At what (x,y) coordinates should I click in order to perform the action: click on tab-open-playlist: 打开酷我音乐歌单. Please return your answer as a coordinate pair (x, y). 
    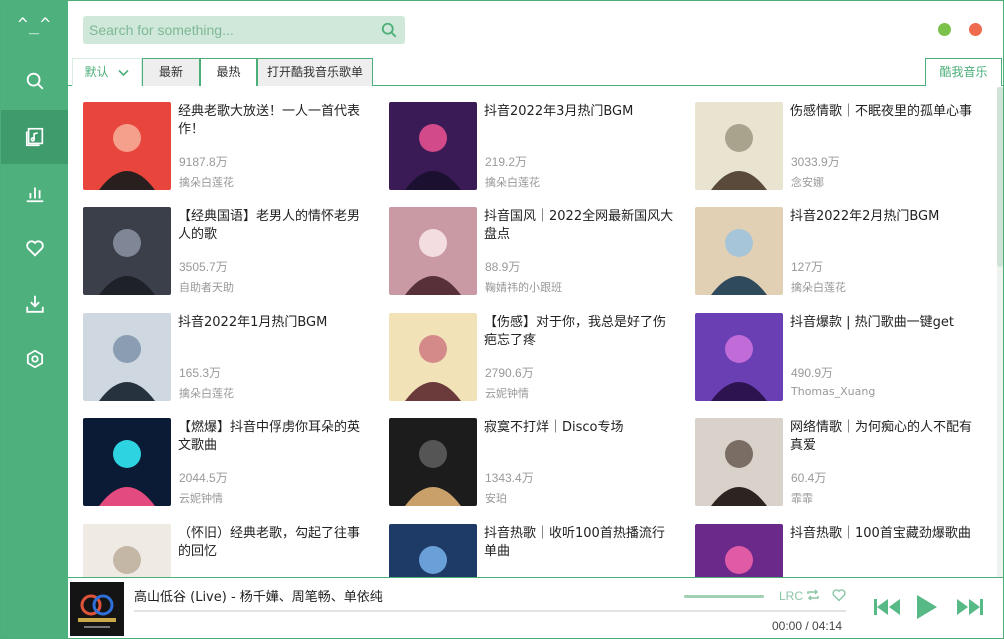
    Looking at the image, I should click on (315, 72).